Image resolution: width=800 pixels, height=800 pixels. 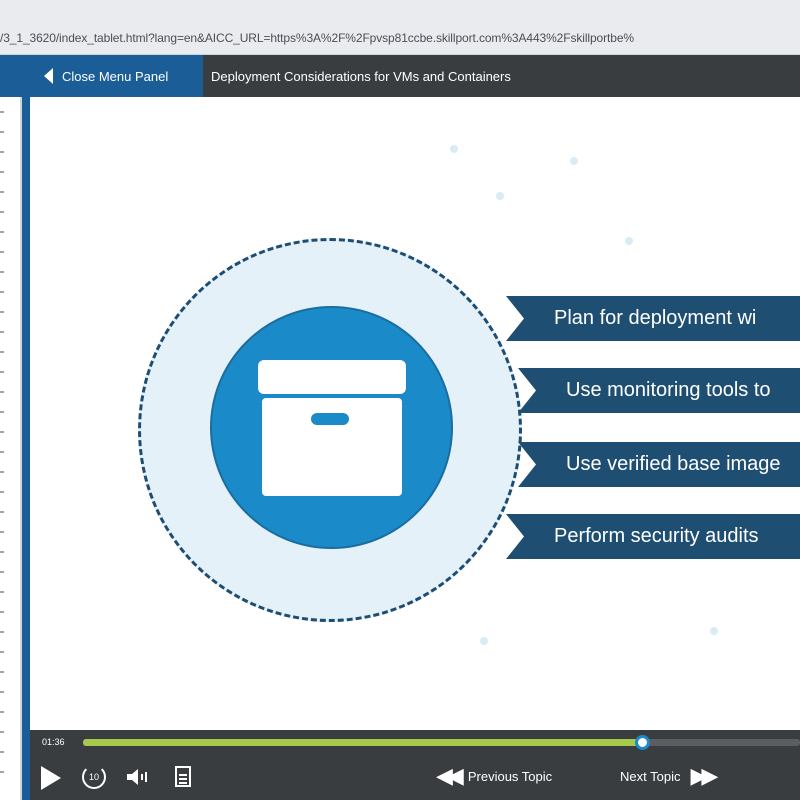 What do you see at coordinates (659, 390) in the screenshot?
I see `banner-item: Use monitoring tools to` at bounding box center [659, 390].